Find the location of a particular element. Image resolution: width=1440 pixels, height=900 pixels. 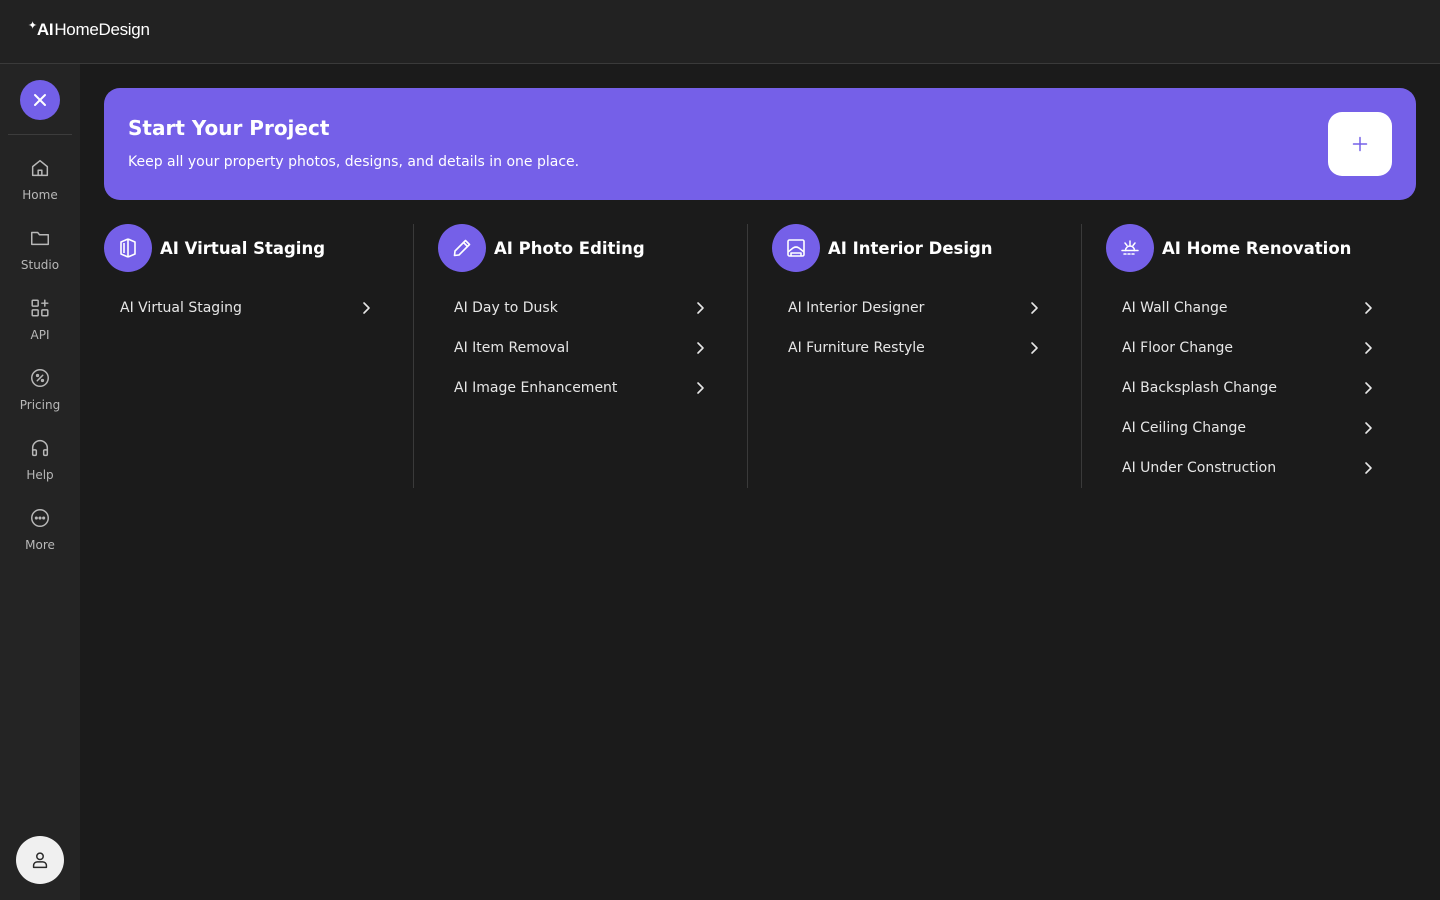

app-logo: ✦ AI HomeDesign is located at coordinates (89, 30).